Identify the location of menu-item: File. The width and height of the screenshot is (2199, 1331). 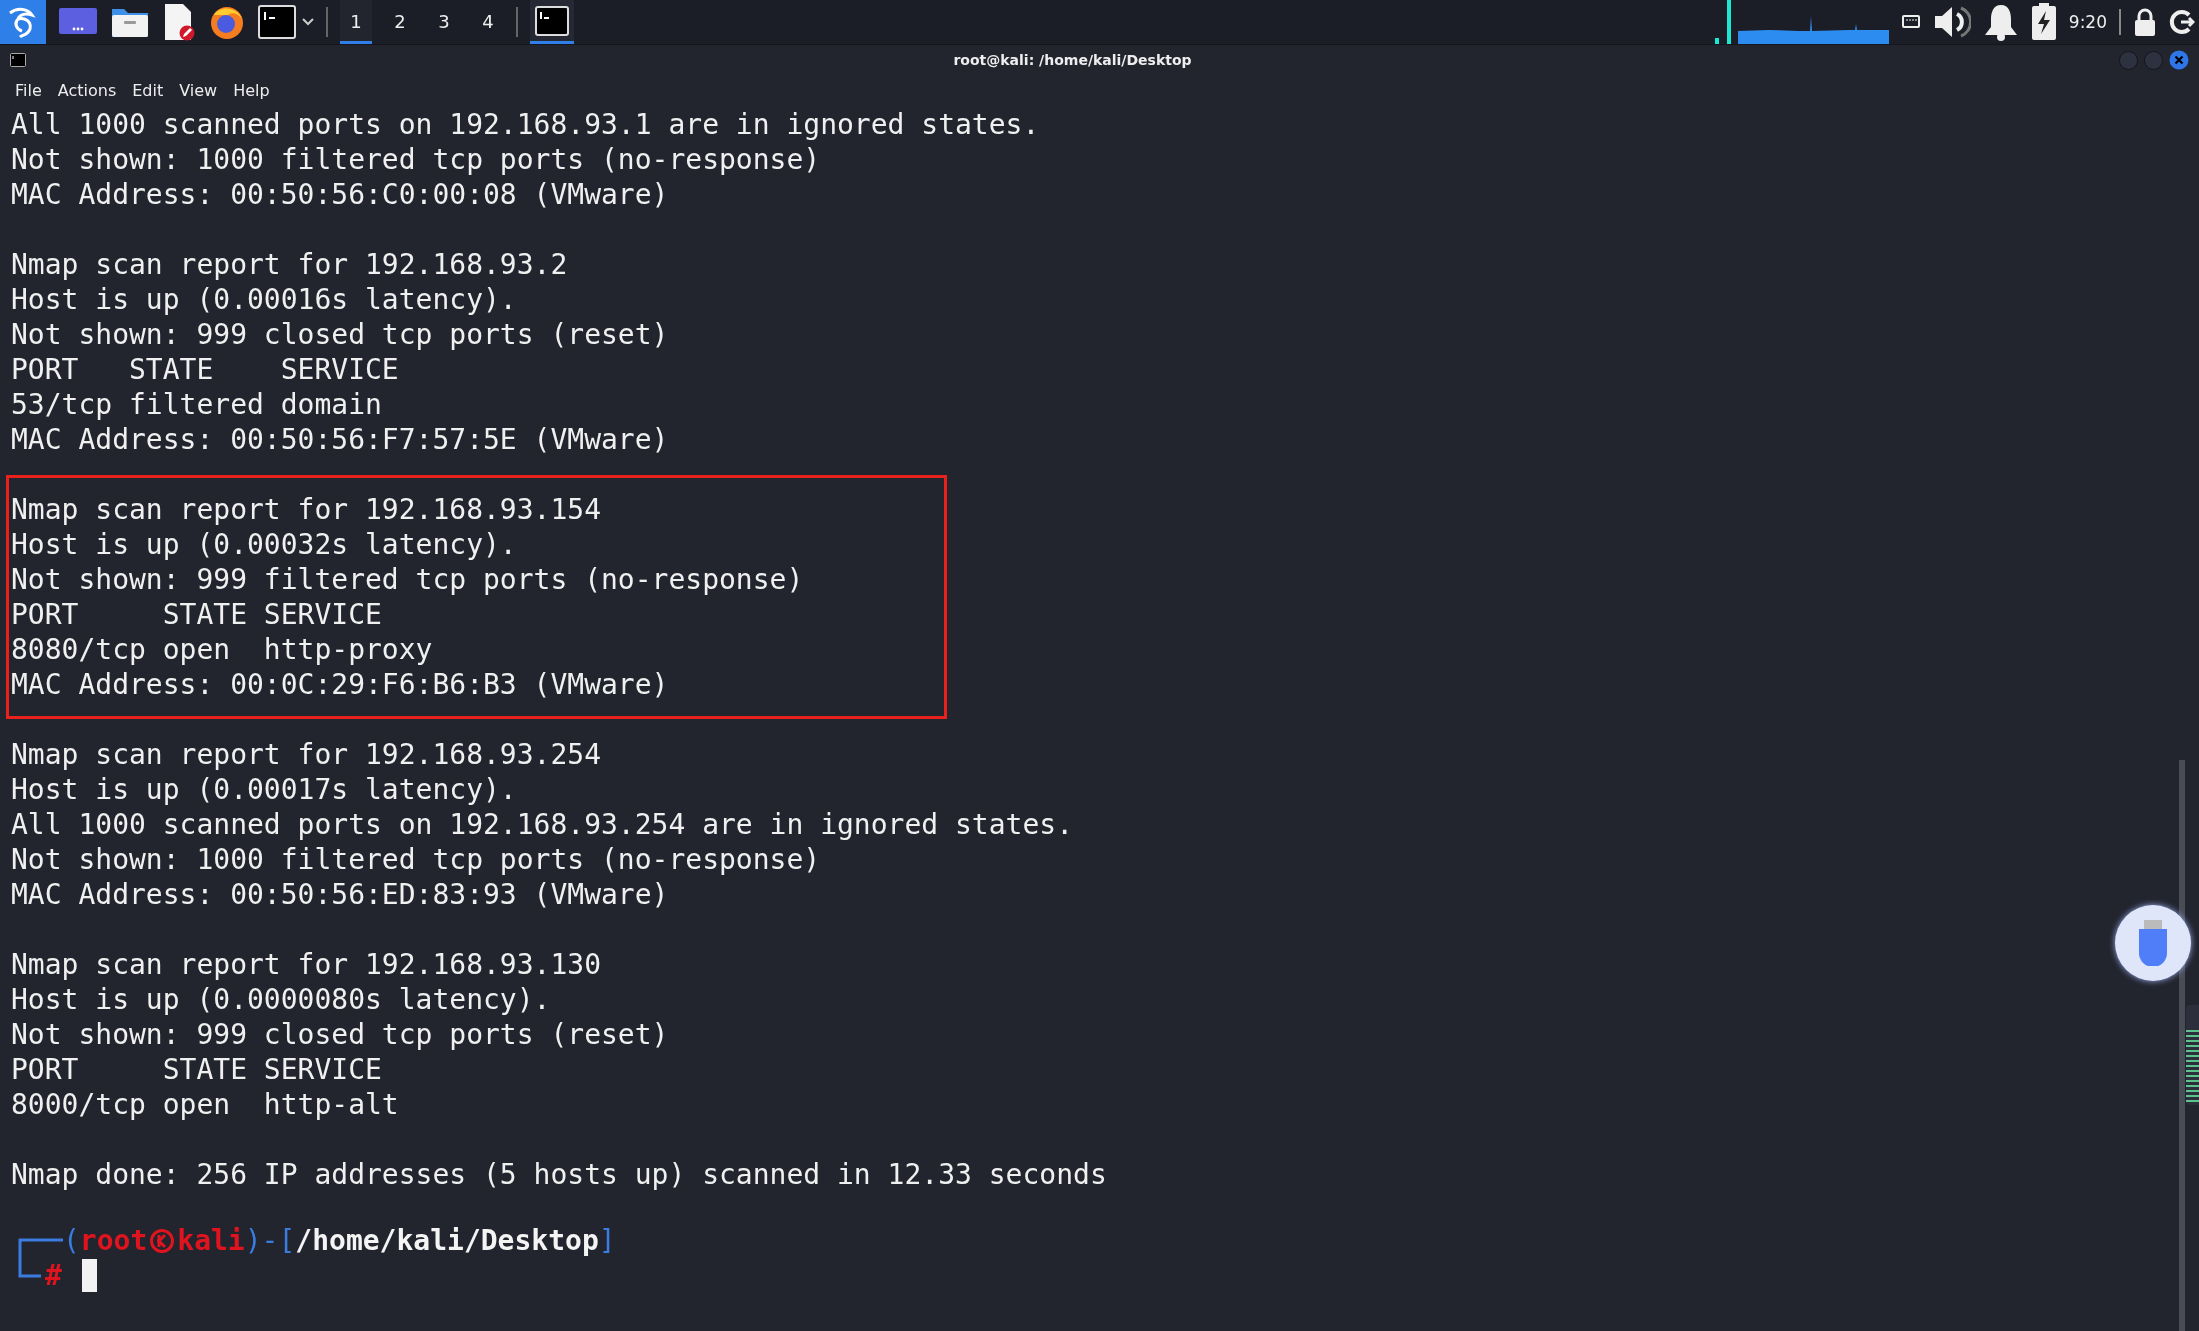
(28, 90).